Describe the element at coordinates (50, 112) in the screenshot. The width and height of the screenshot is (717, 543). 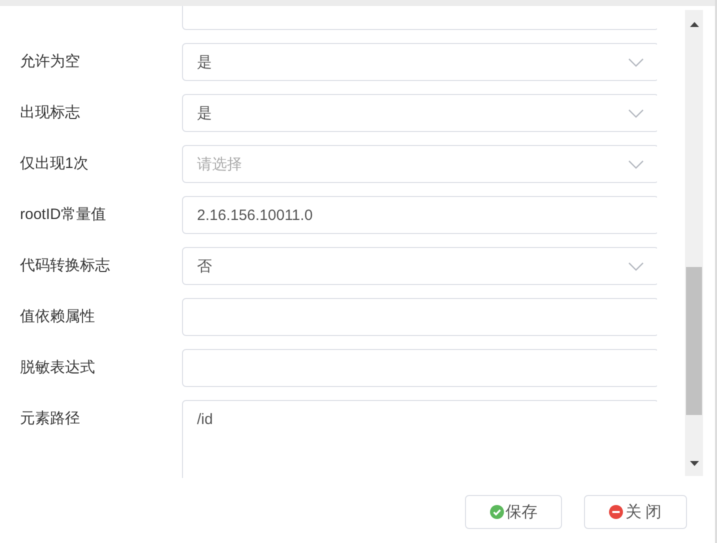
I see `field-label: 出现标志` at that location.